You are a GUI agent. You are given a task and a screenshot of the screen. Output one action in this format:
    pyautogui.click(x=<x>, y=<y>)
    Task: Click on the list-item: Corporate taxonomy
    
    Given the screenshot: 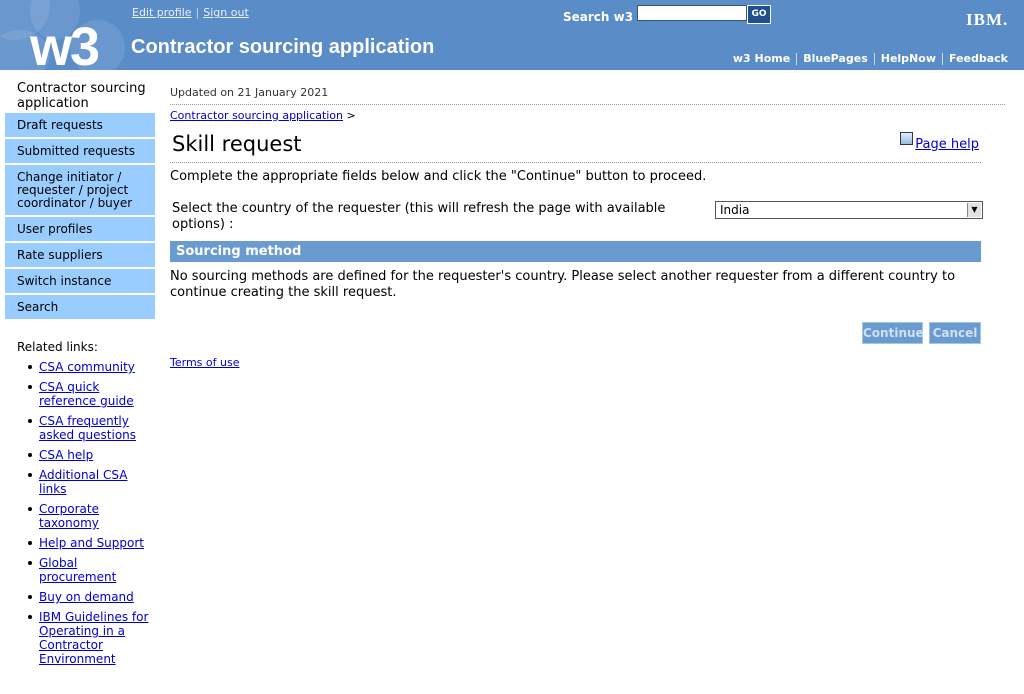 What is the action you would take?
    pyautogui.click(x=90, y=516)
    